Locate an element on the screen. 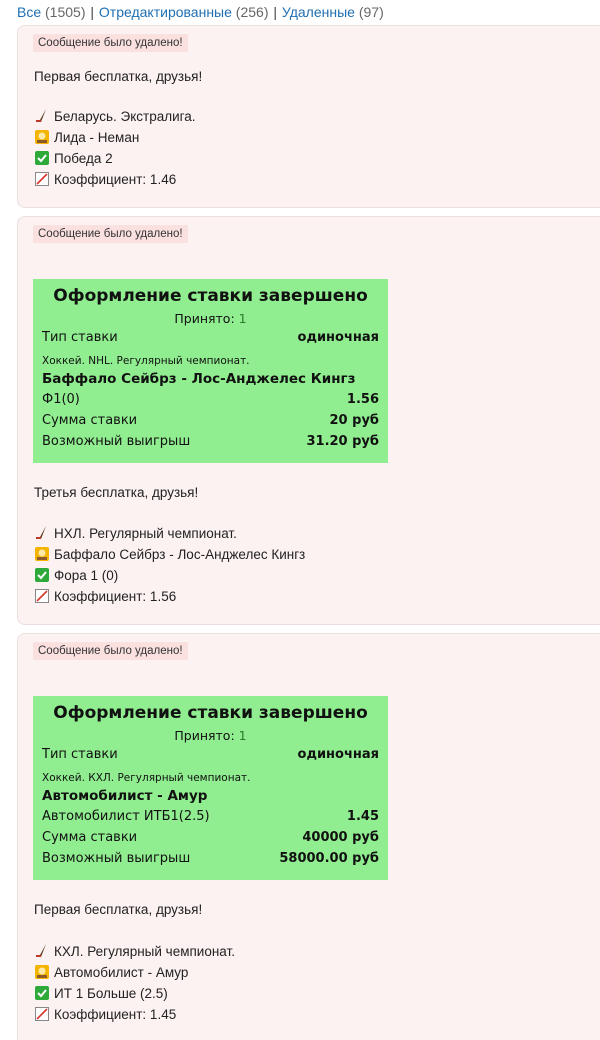 The height and width of the screenshot is (1040, 600). league-text: КХЛ. Регулярный чемпионат. is located at coordinates (144, 951).